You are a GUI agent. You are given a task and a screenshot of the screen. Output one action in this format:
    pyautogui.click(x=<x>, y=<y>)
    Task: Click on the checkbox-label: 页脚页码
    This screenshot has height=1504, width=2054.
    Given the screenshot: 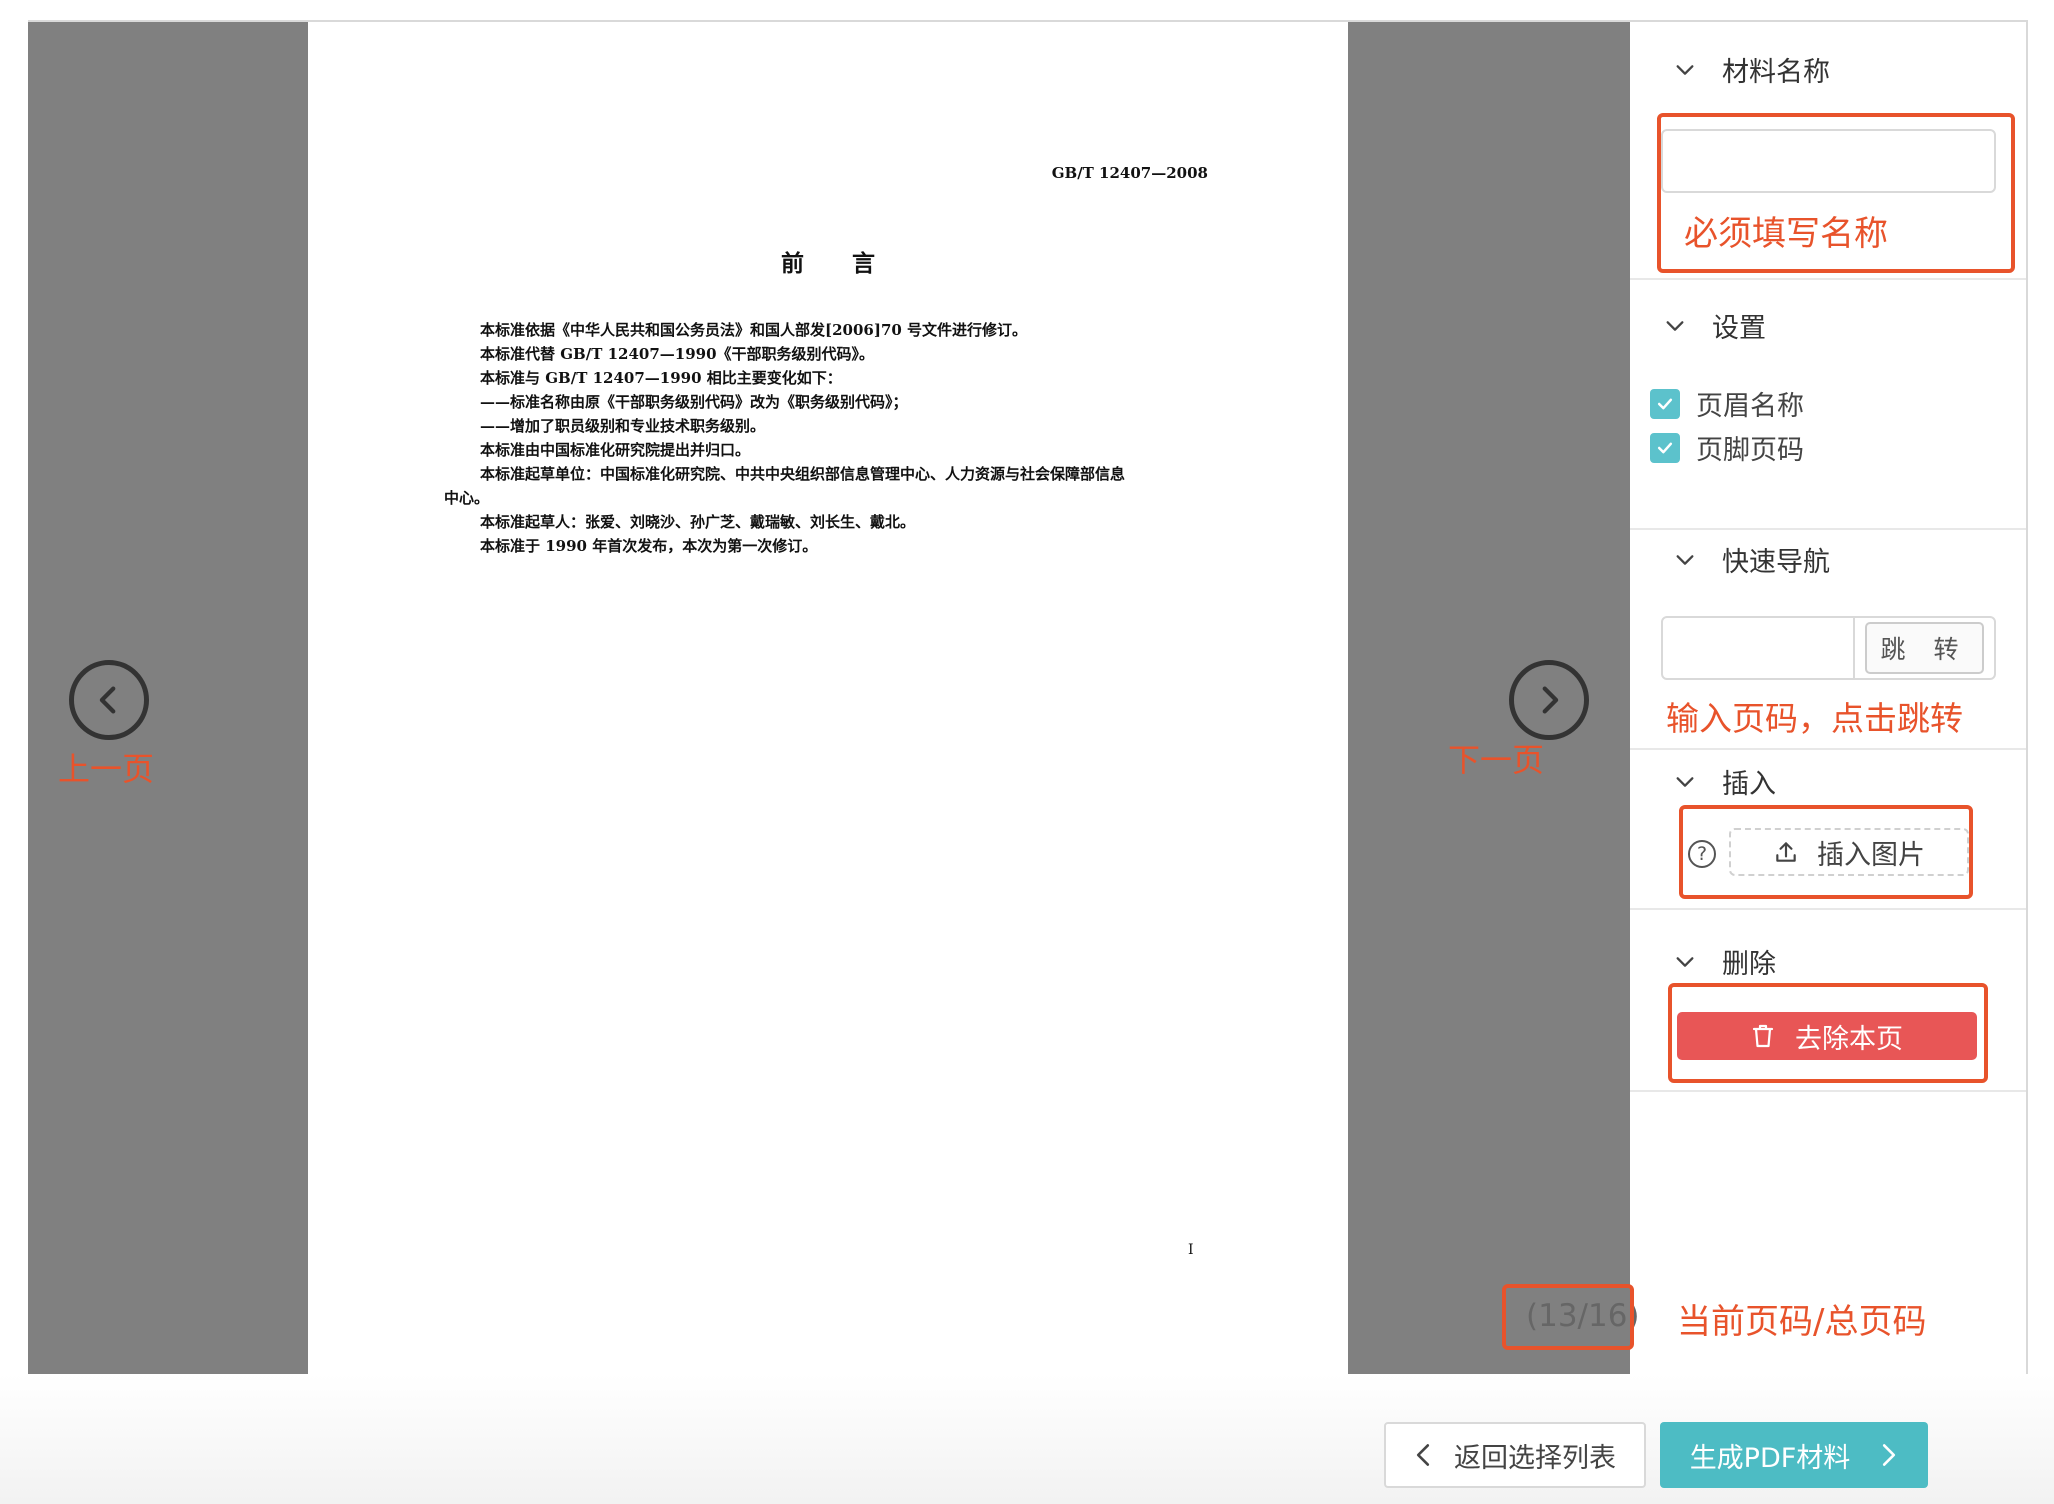 What is the action you would take?
    pyautogui.click(x=1750, y=450)
    